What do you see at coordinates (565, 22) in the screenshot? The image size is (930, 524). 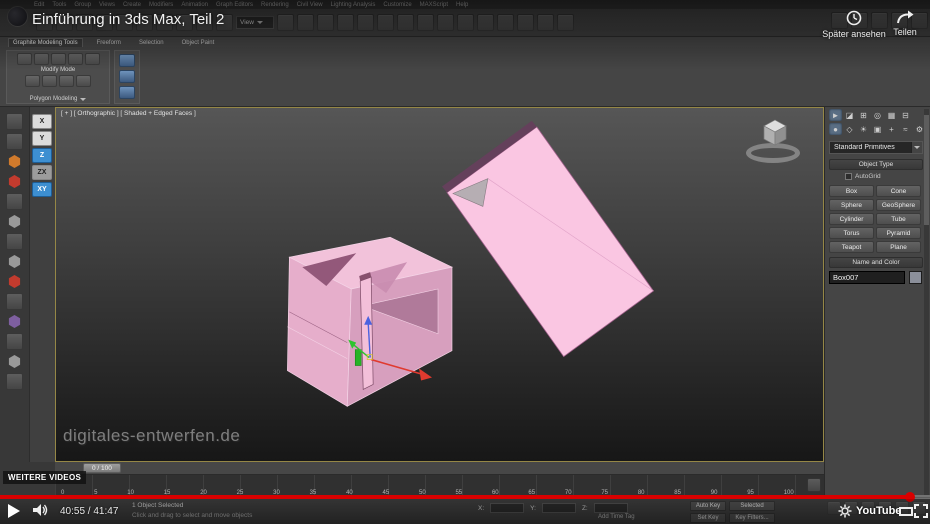 I see `render-icon` at bounding box center [565, 22].